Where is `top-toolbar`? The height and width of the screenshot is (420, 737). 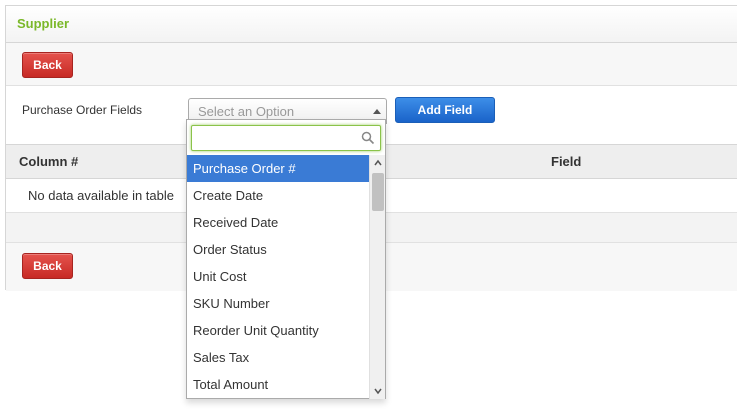
top-toolbar is located at coordinates (371, 64).